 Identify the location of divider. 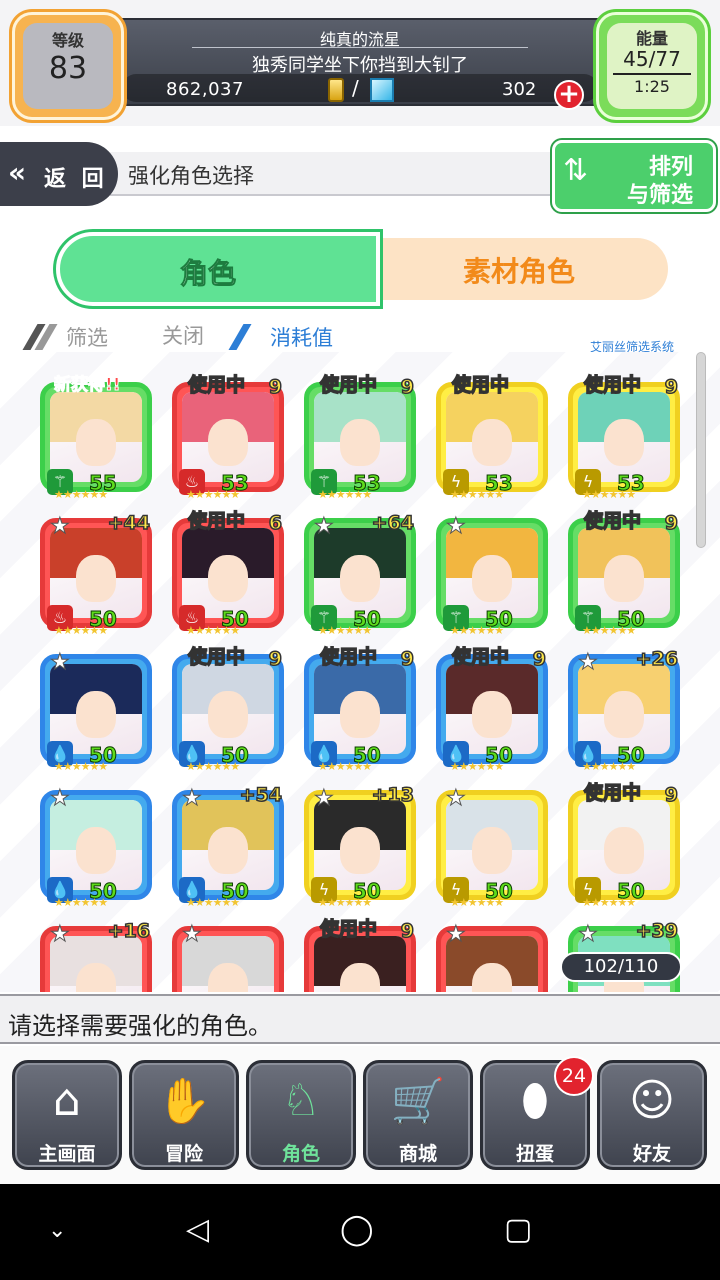
(360, 47).